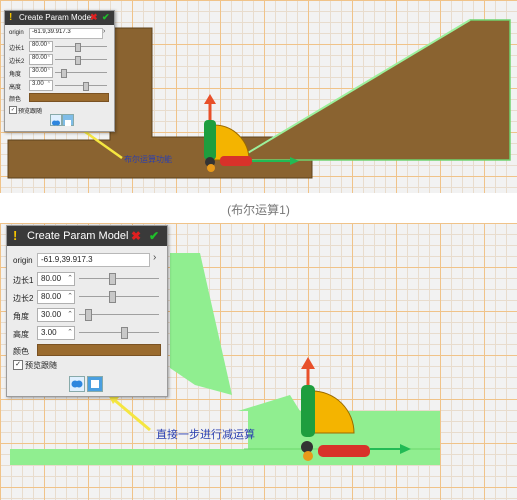 This screenshot has width=517, height=500. Describe the element at coordinates (269, 403) in the screenshot. I see `green-wedge-model` at that location.